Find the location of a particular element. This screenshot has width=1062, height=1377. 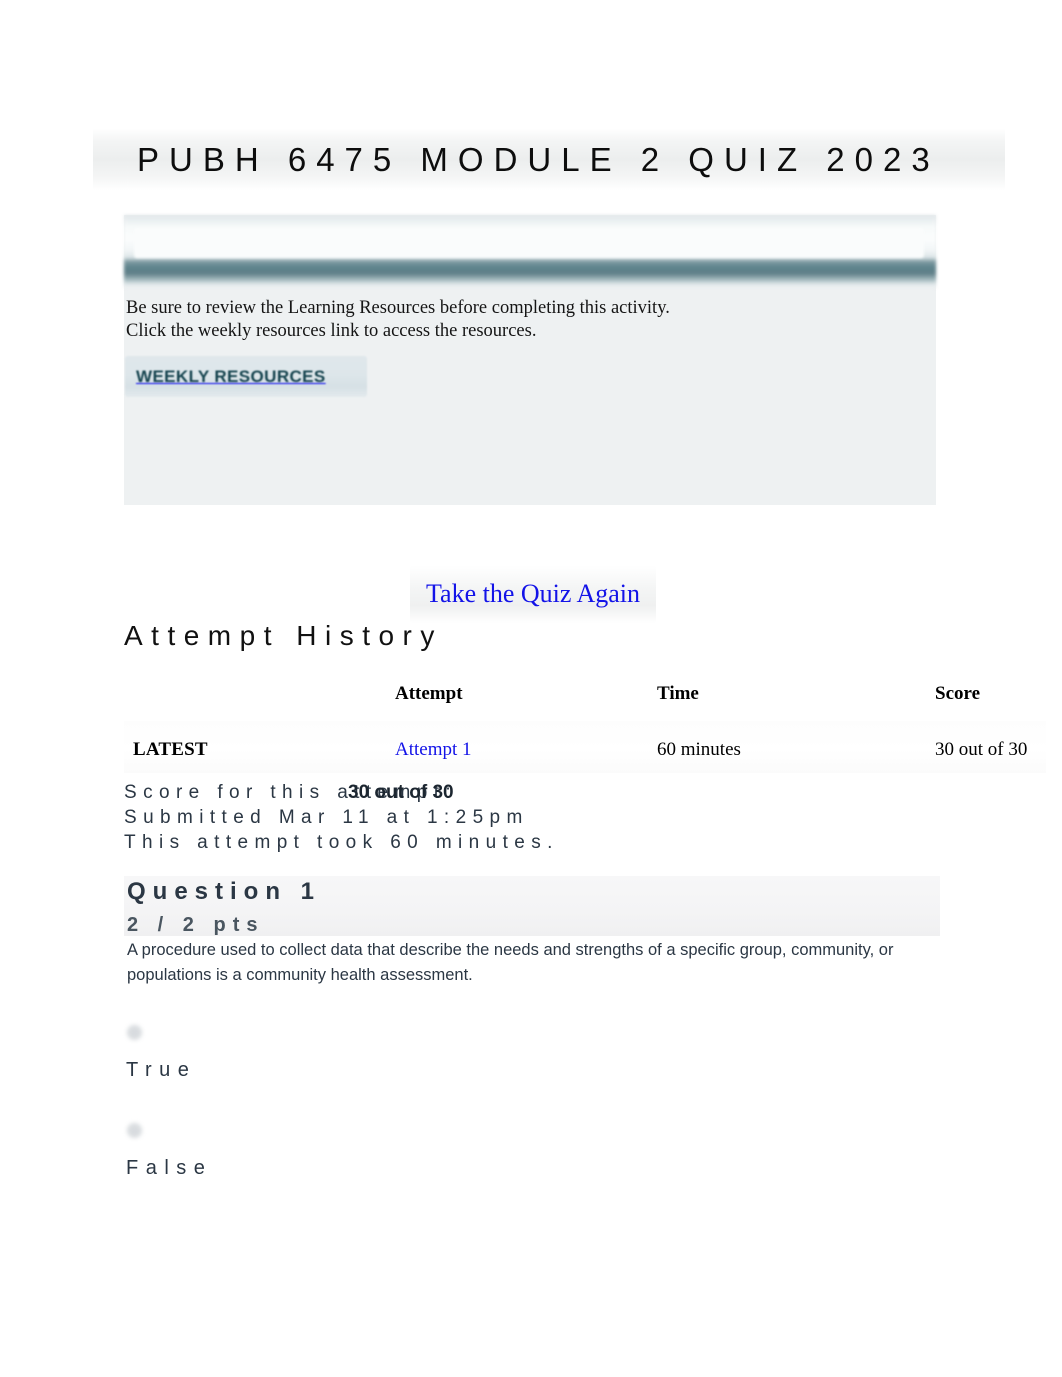

cell-score: 30 out of 30 is located at coordinates (981, 749).